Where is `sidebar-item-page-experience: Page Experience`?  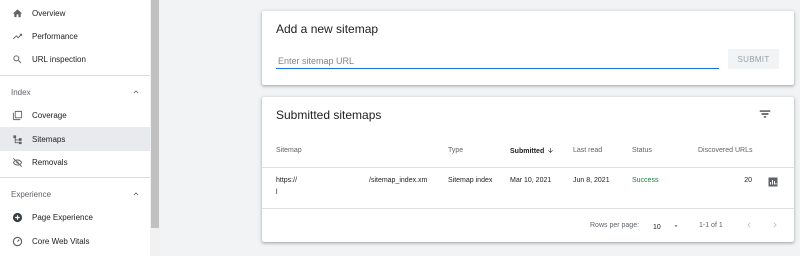 sidebar-item-page-experience: Page Experience is located at coordinates (75, 217).